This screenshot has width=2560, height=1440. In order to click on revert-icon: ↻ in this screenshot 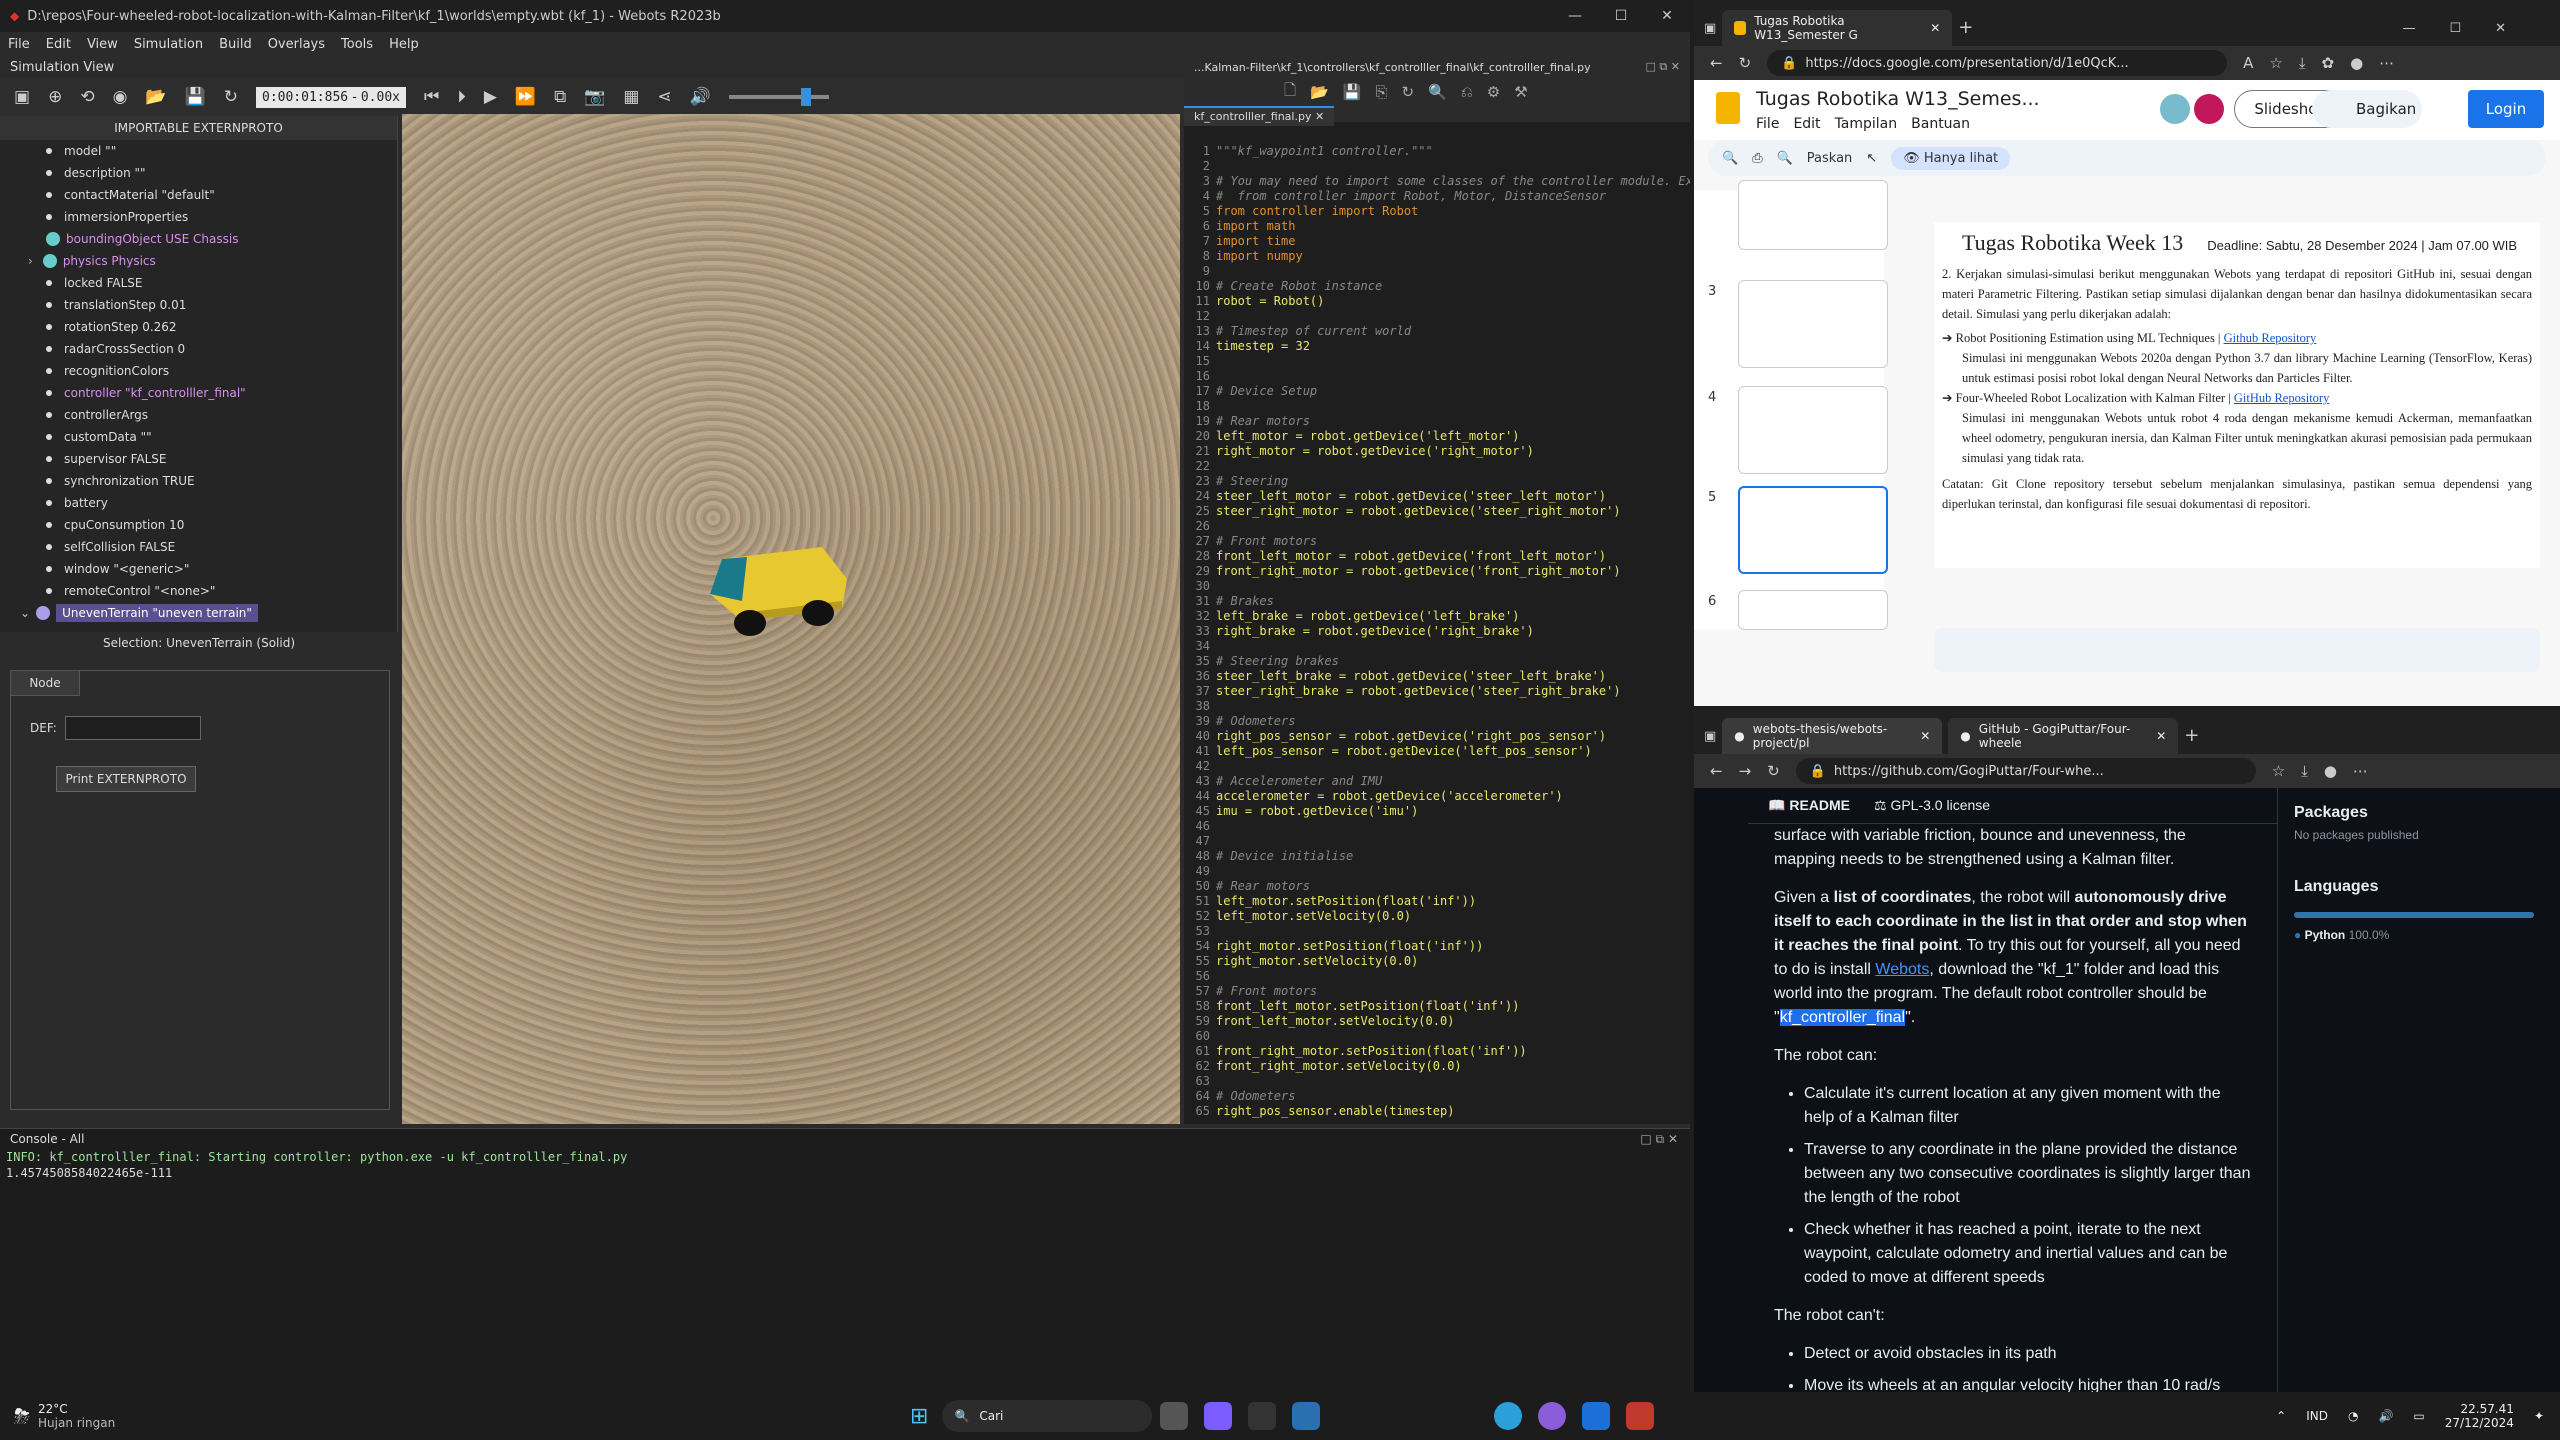, I will do `click(1407, 92)`.